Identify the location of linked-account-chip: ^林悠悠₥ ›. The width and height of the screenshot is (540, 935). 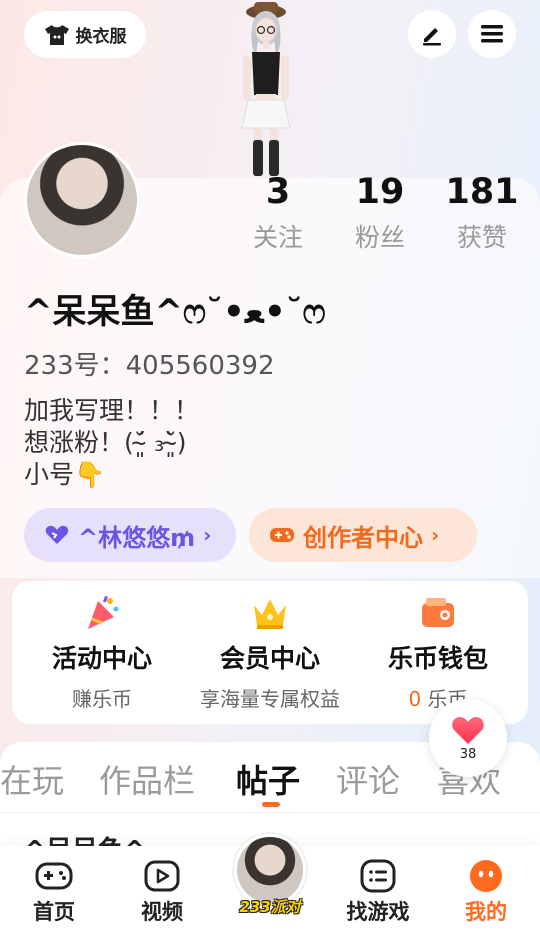
(130, 535).